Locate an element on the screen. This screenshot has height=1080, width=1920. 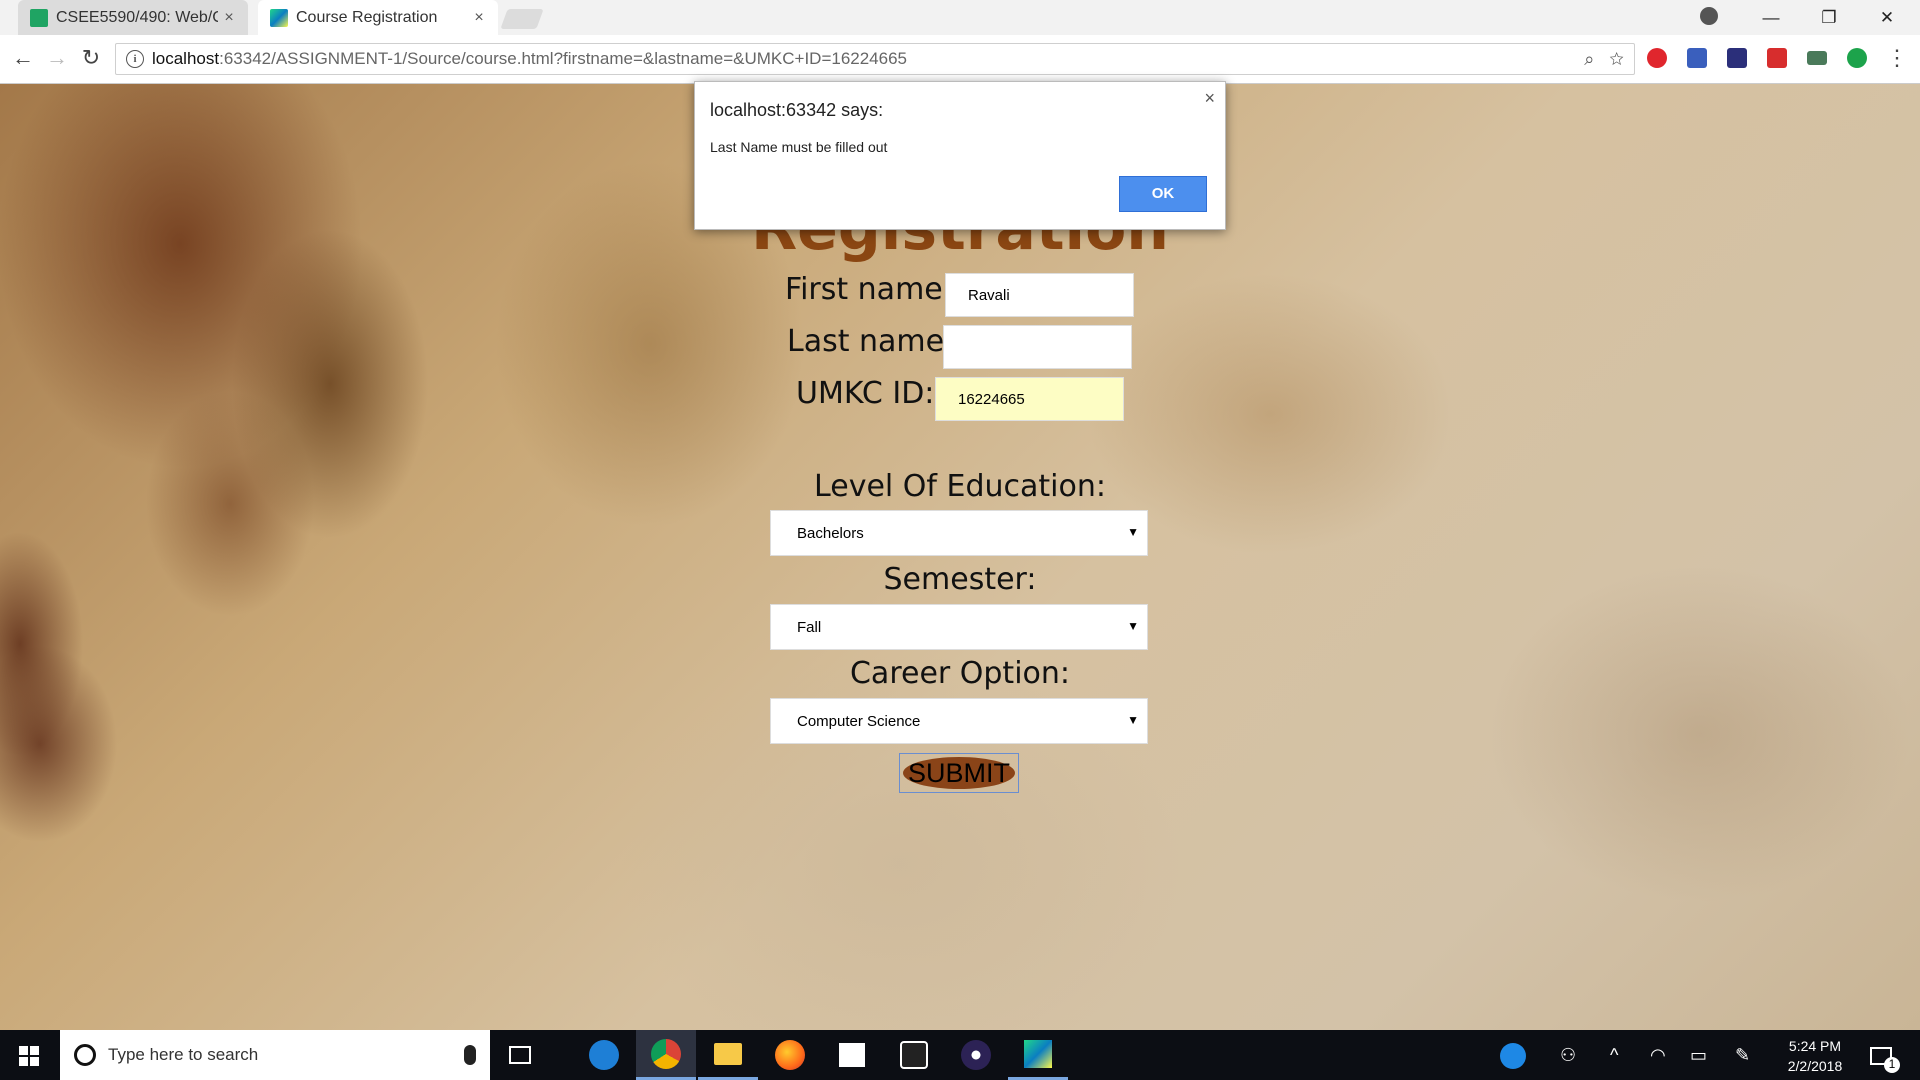
menu-icon: ⋮ is located at coordinates (1897, 58).